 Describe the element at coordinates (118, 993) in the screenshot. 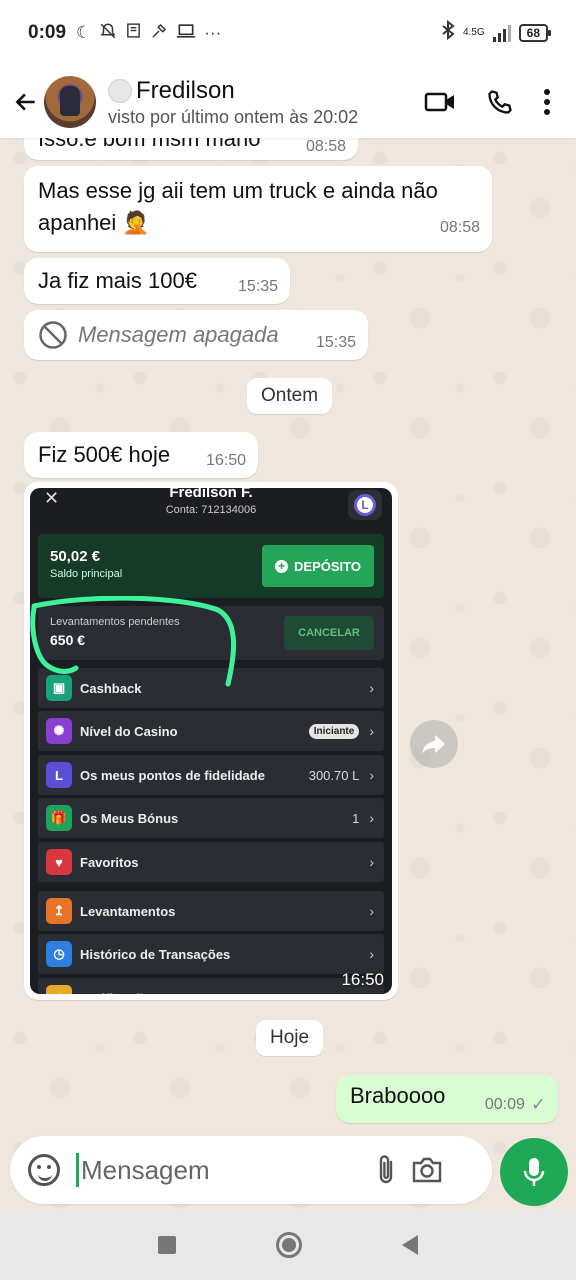

I see `menu-row-label: Notificações` at that location.